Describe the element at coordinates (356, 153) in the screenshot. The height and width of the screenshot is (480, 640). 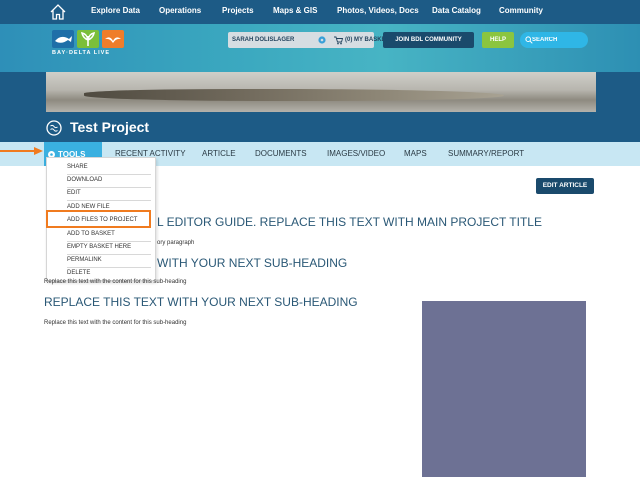
I see `tab-images-video: IMAGES/VIDEO` at that location.